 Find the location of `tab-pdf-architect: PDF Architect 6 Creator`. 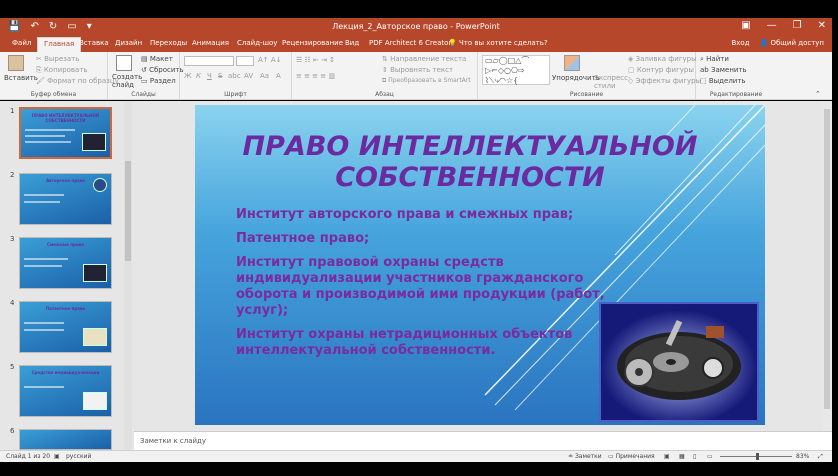

tab-pdf-architect: PDF Architect 6 Creator is located at coordinates (410, 43).